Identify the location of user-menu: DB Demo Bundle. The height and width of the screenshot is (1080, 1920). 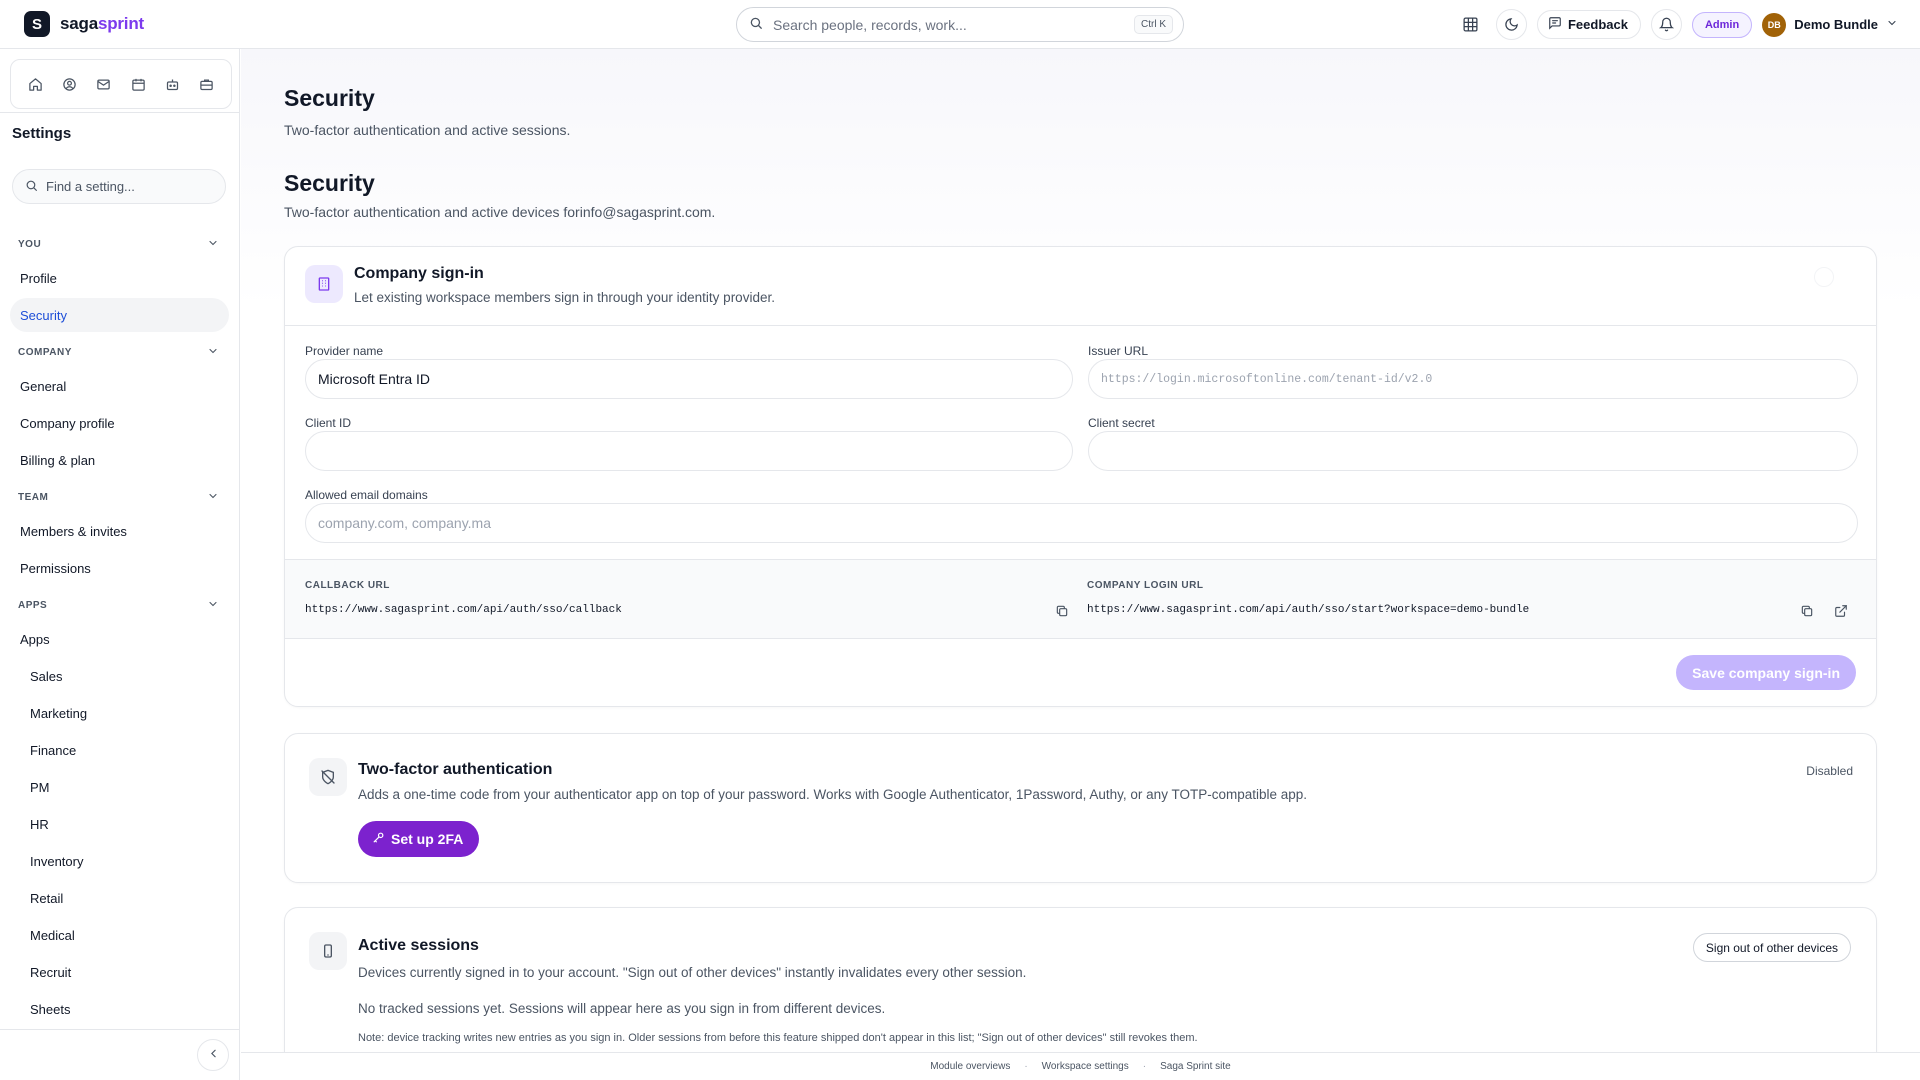
(1830, 24).